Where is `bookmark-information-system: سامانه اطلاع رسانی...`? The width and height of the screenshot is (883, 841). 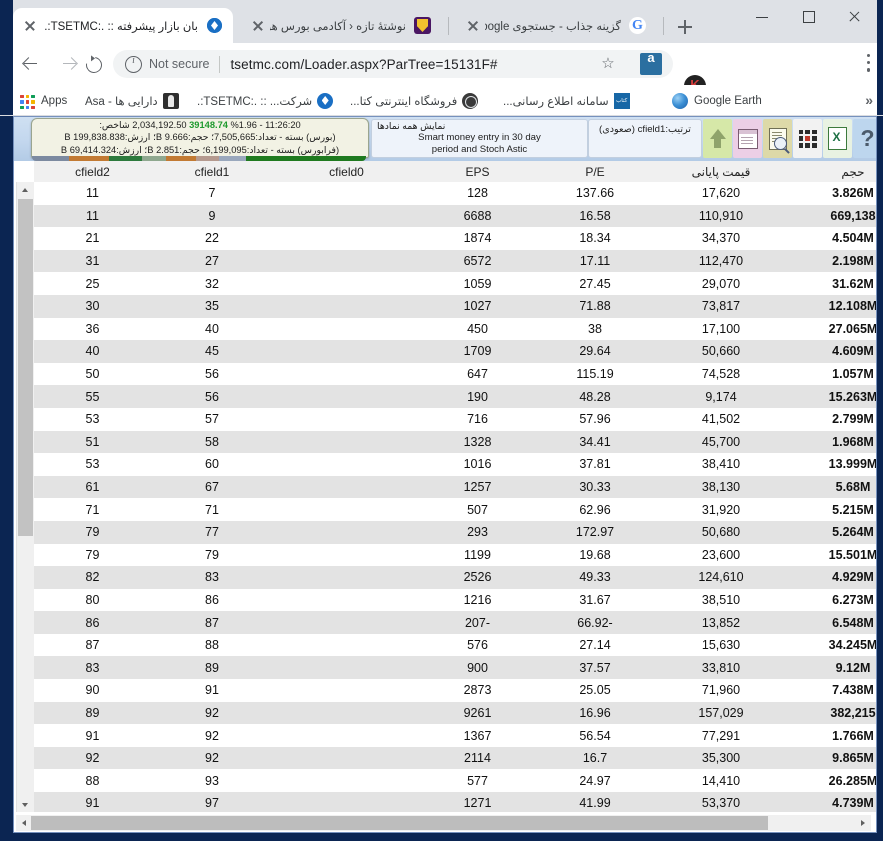
bookmark-information-system: سامانه اطلاع رسانی... is located at coordinates (566, 100).